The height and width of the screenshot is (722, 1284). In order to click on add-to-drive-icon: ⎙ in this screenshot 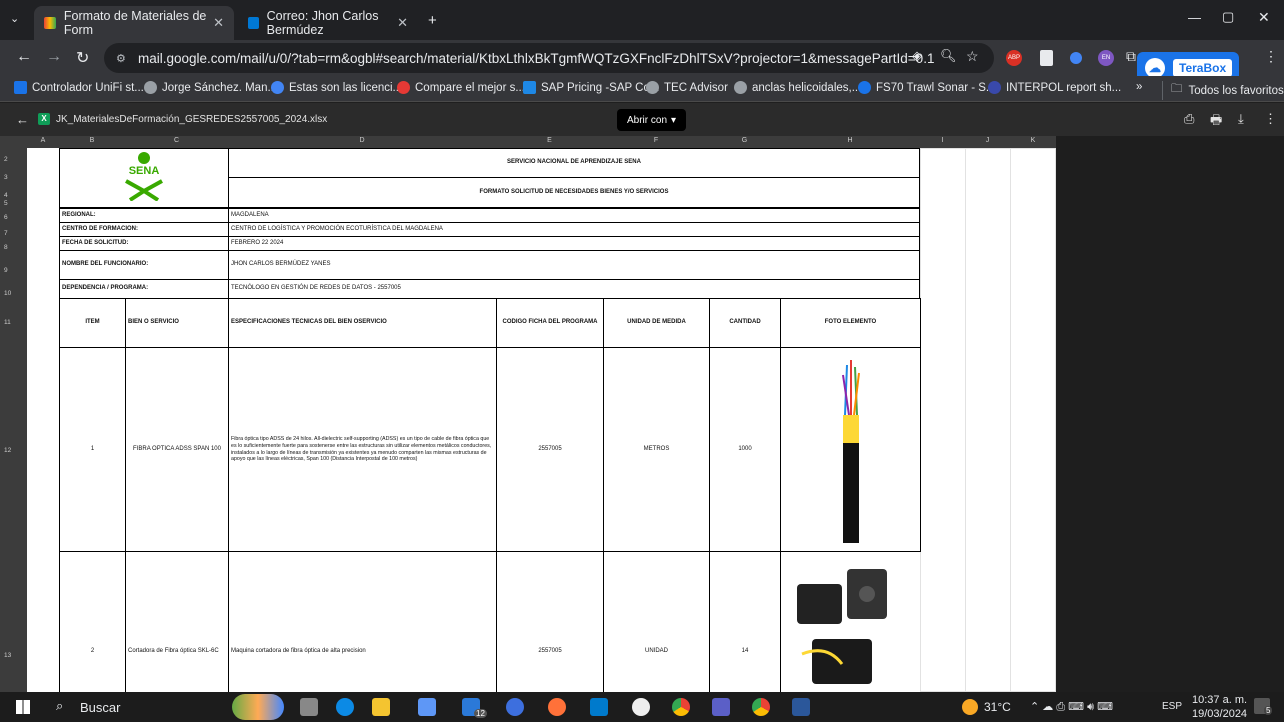, I will do `click(1189, 119)`.